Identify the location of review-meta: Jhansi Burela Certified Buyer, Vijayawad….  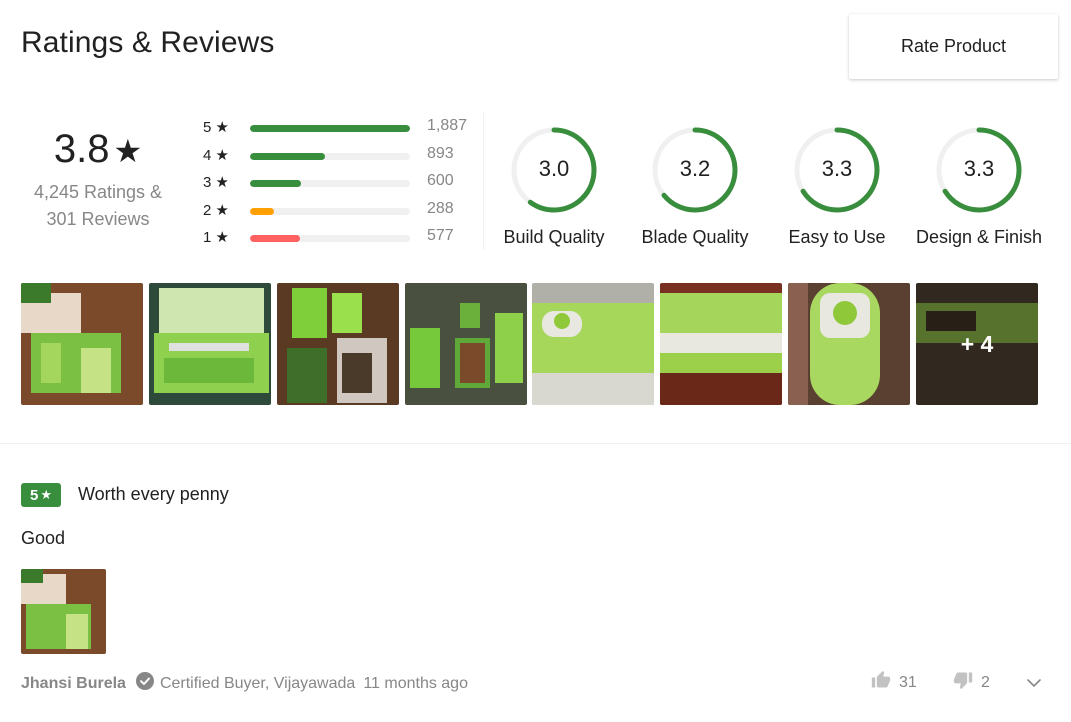
(244, 683).